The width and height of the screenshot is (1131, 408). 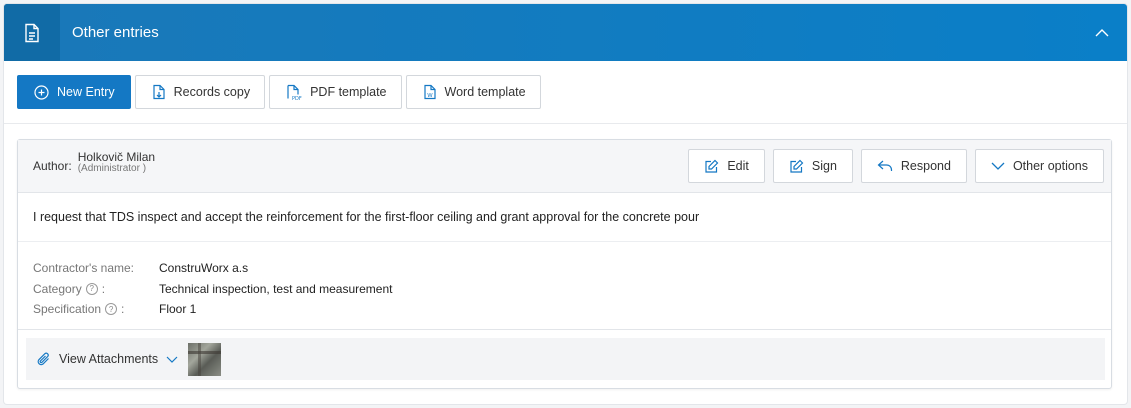 I want to click on plus-circle-icon, so click(x=41, y=92).